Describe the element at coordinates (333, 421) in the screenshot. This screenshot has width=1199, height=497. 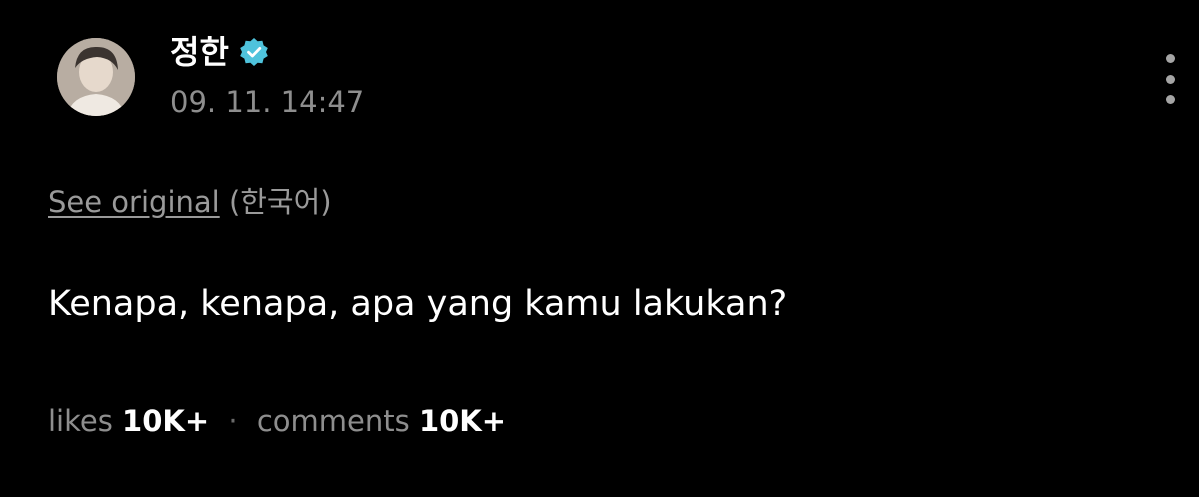
I see `comments-label: comments` at that location.